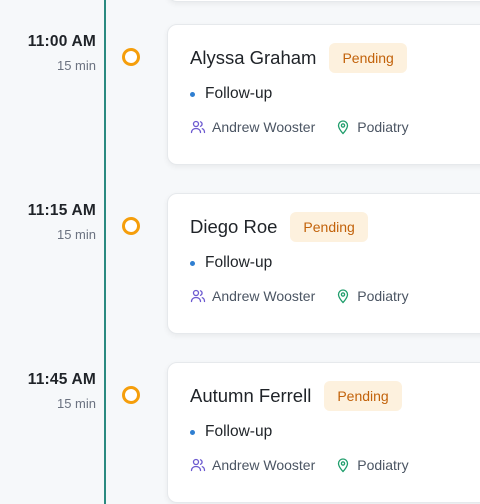 The height and width of the screenshot is (504, 480). Describe the element at coordinates (62, 53) in the screenshot. I see `slot-time: 11:00 AM 15 min` at that location.